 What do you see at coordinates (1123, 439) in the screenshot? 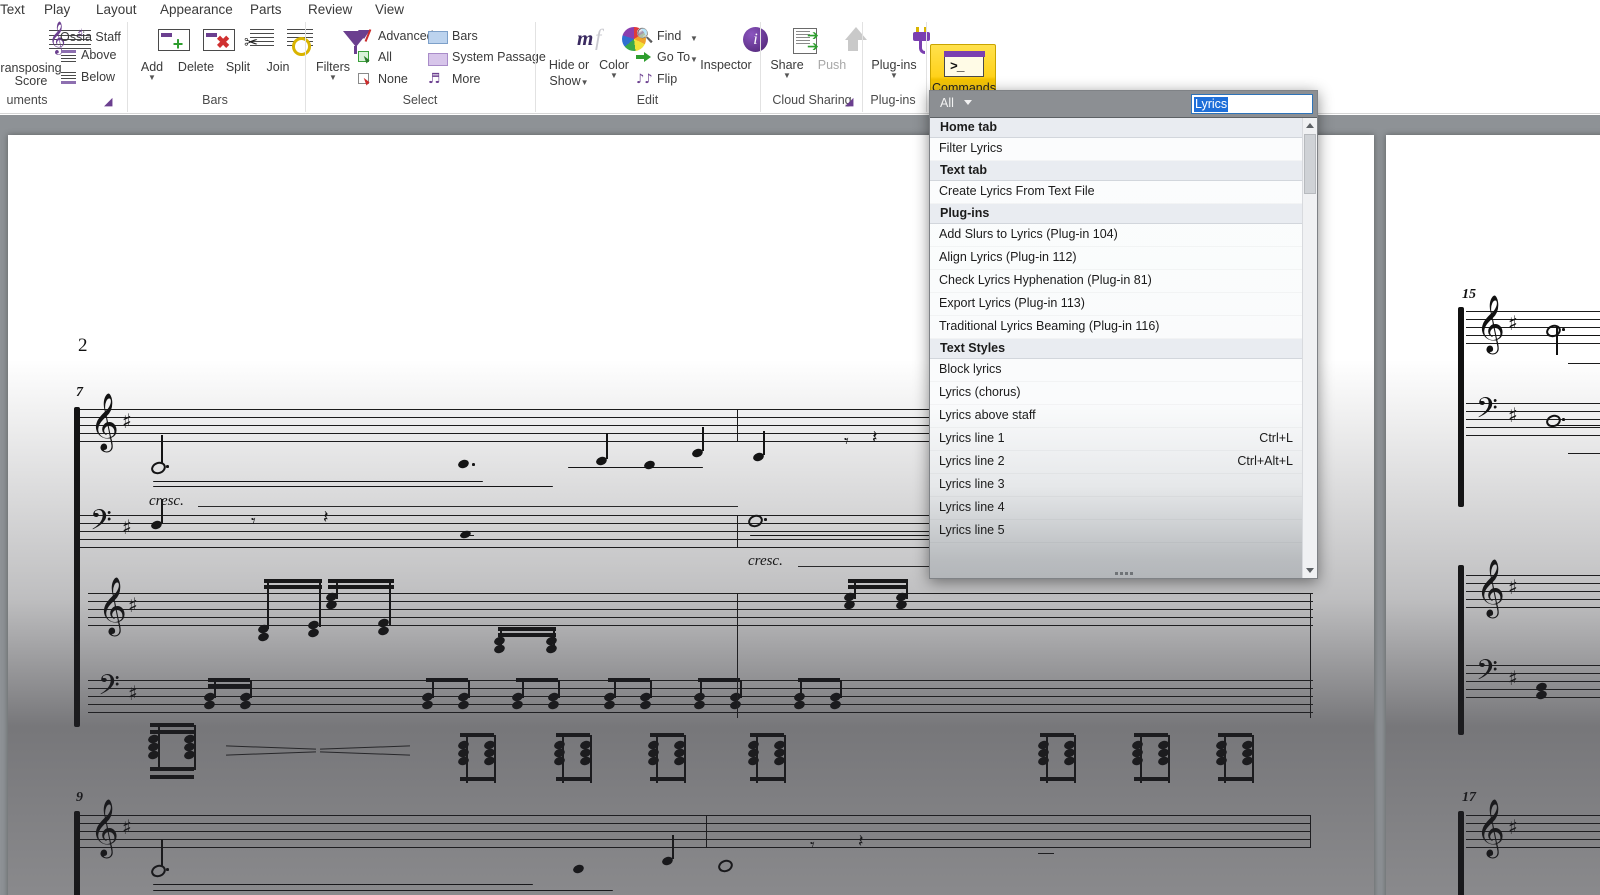
I see `command-item: Lyrics line 1 Ctrl+L` at bounding box center [1123, 439].